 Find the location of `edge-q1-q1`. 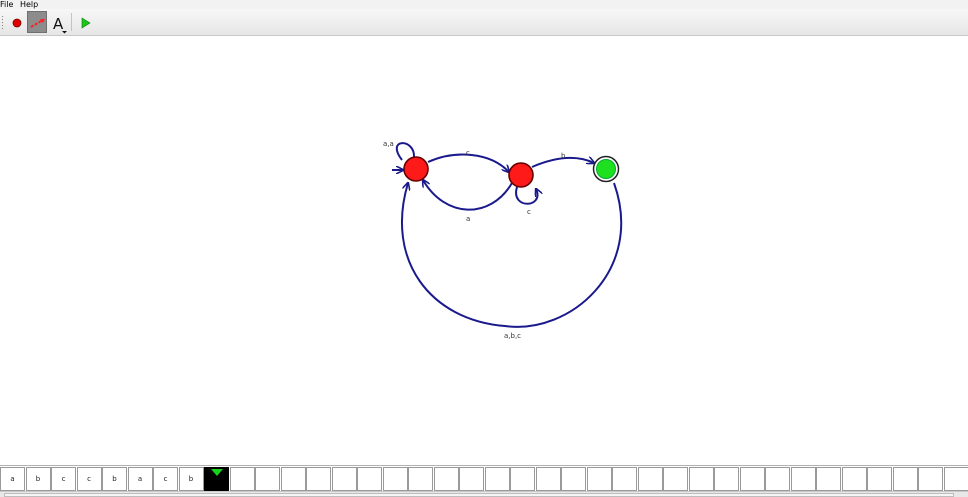

edge-q1-q1 is located at coordinates (526, 196).